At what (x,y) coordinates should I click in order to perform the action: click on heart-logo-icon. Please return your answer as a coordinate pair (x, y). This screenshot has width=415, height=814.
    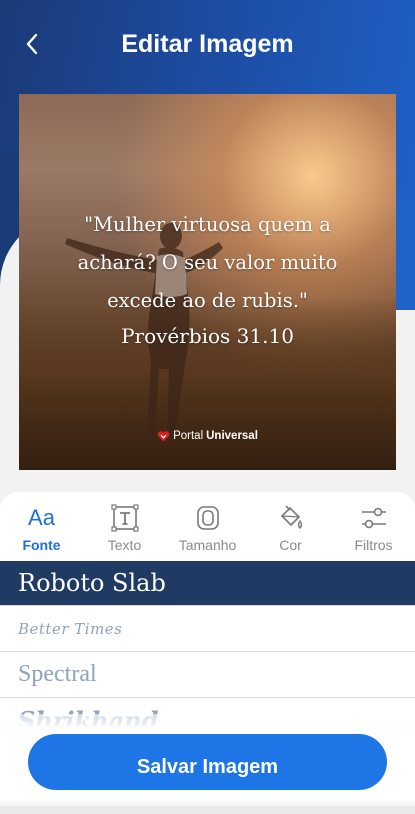
    Looking at the image, I should click on (163, 435).